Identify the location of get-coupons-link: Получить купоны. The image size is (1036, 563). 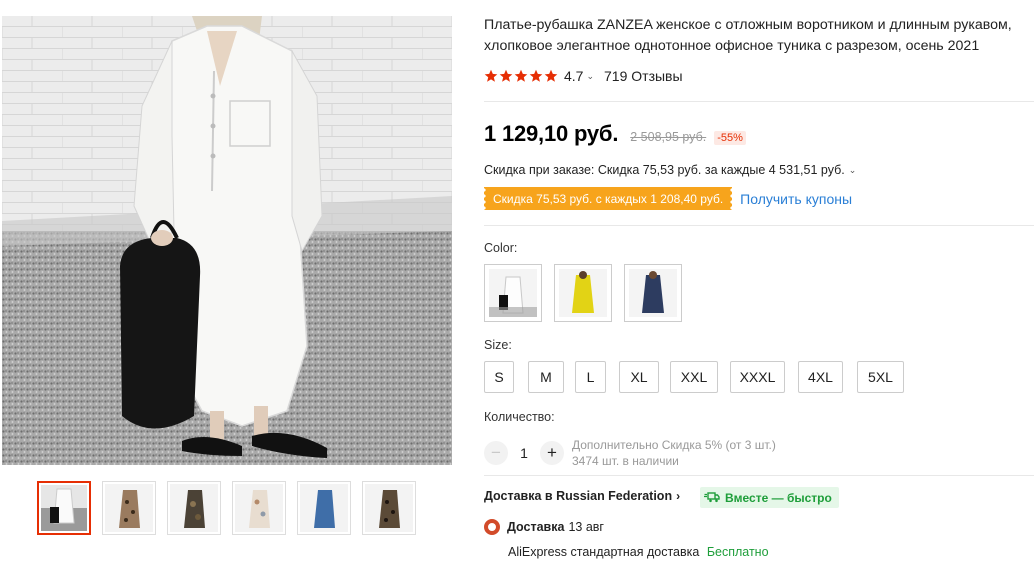
(796, 199).